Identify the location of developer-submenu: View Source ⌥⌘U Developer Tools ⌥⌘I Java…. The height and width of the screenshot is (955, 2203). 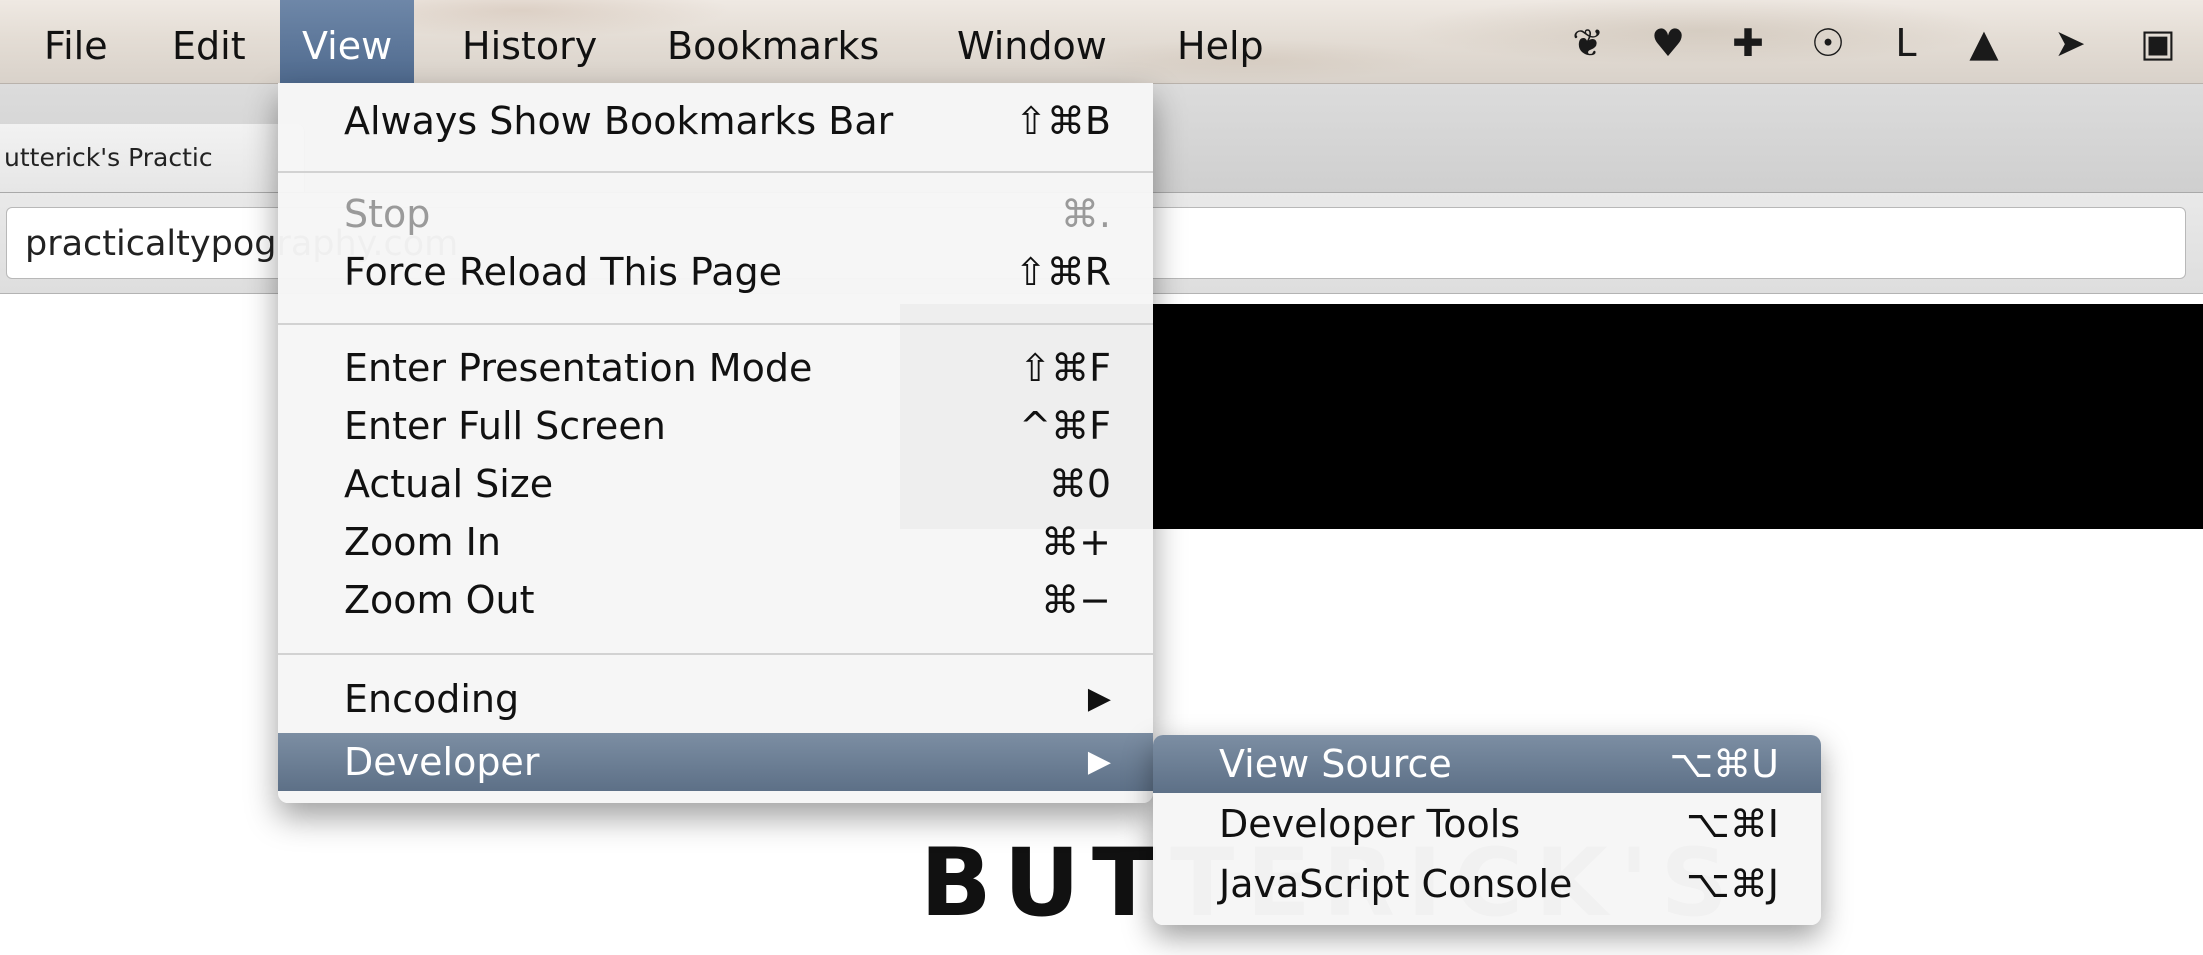
(1487, 830).